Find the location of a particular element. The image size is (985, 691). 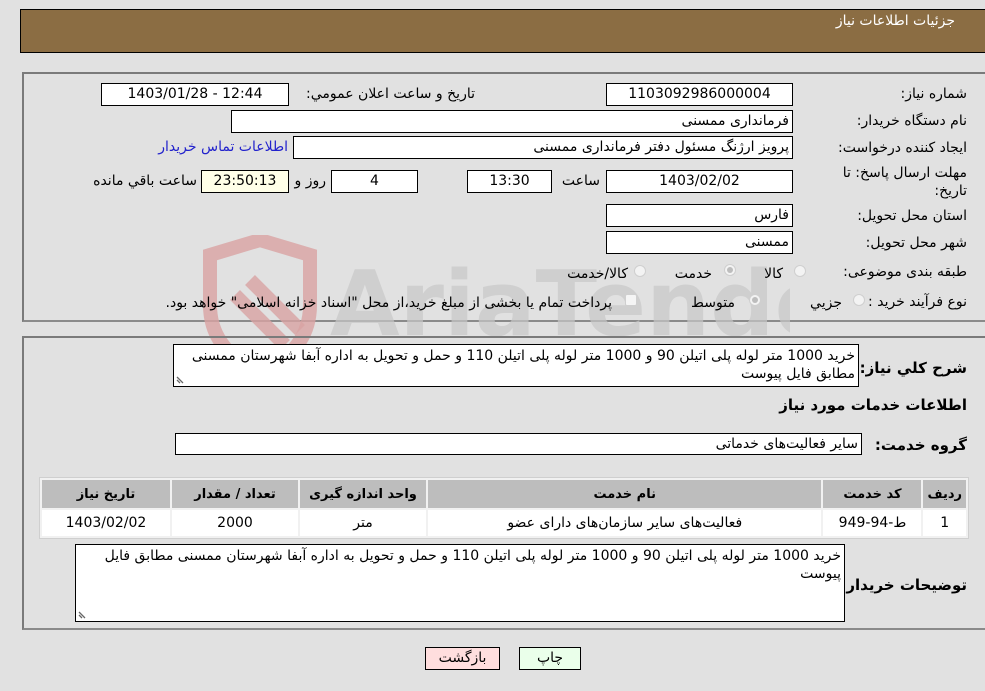

need-number-field: 1103092986000004 is located at coordinates (699, 94).